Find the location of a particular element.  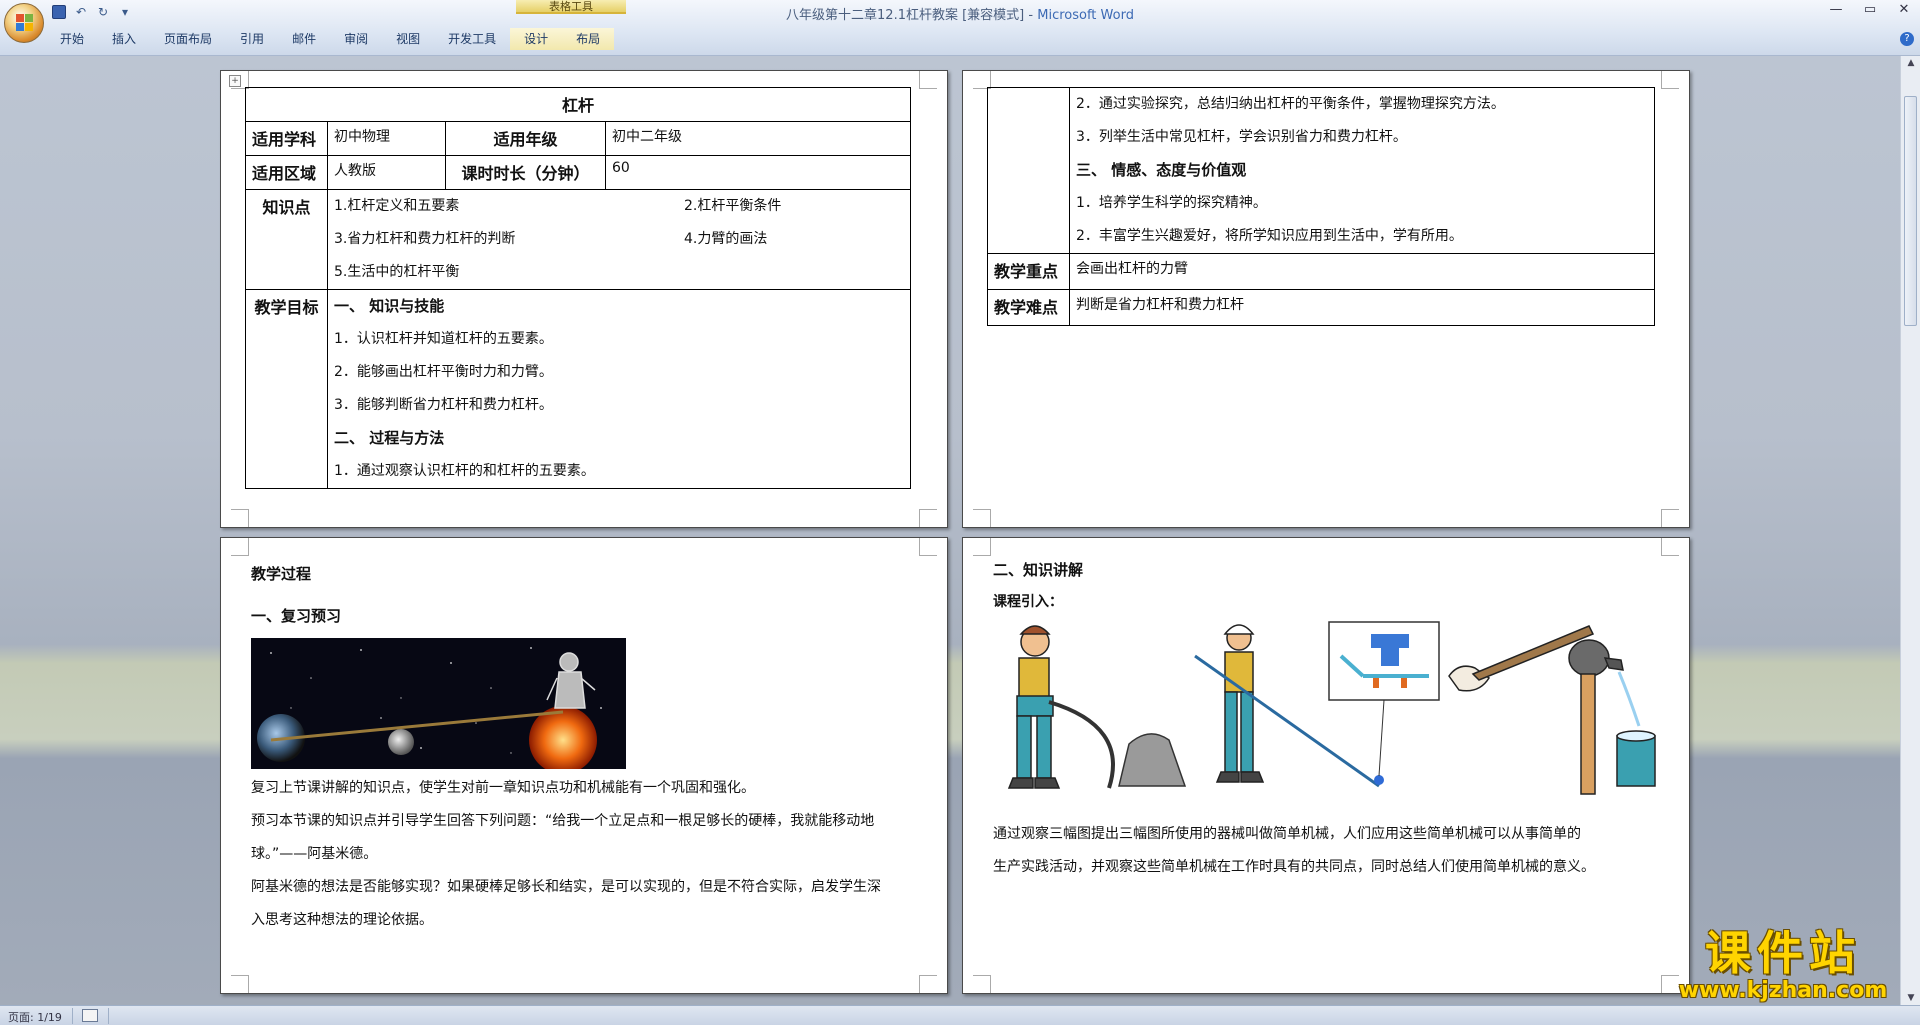

knowledge-item: 3.省力杠杆和费力杠杆的判断 is located at coordinates (425, 239).